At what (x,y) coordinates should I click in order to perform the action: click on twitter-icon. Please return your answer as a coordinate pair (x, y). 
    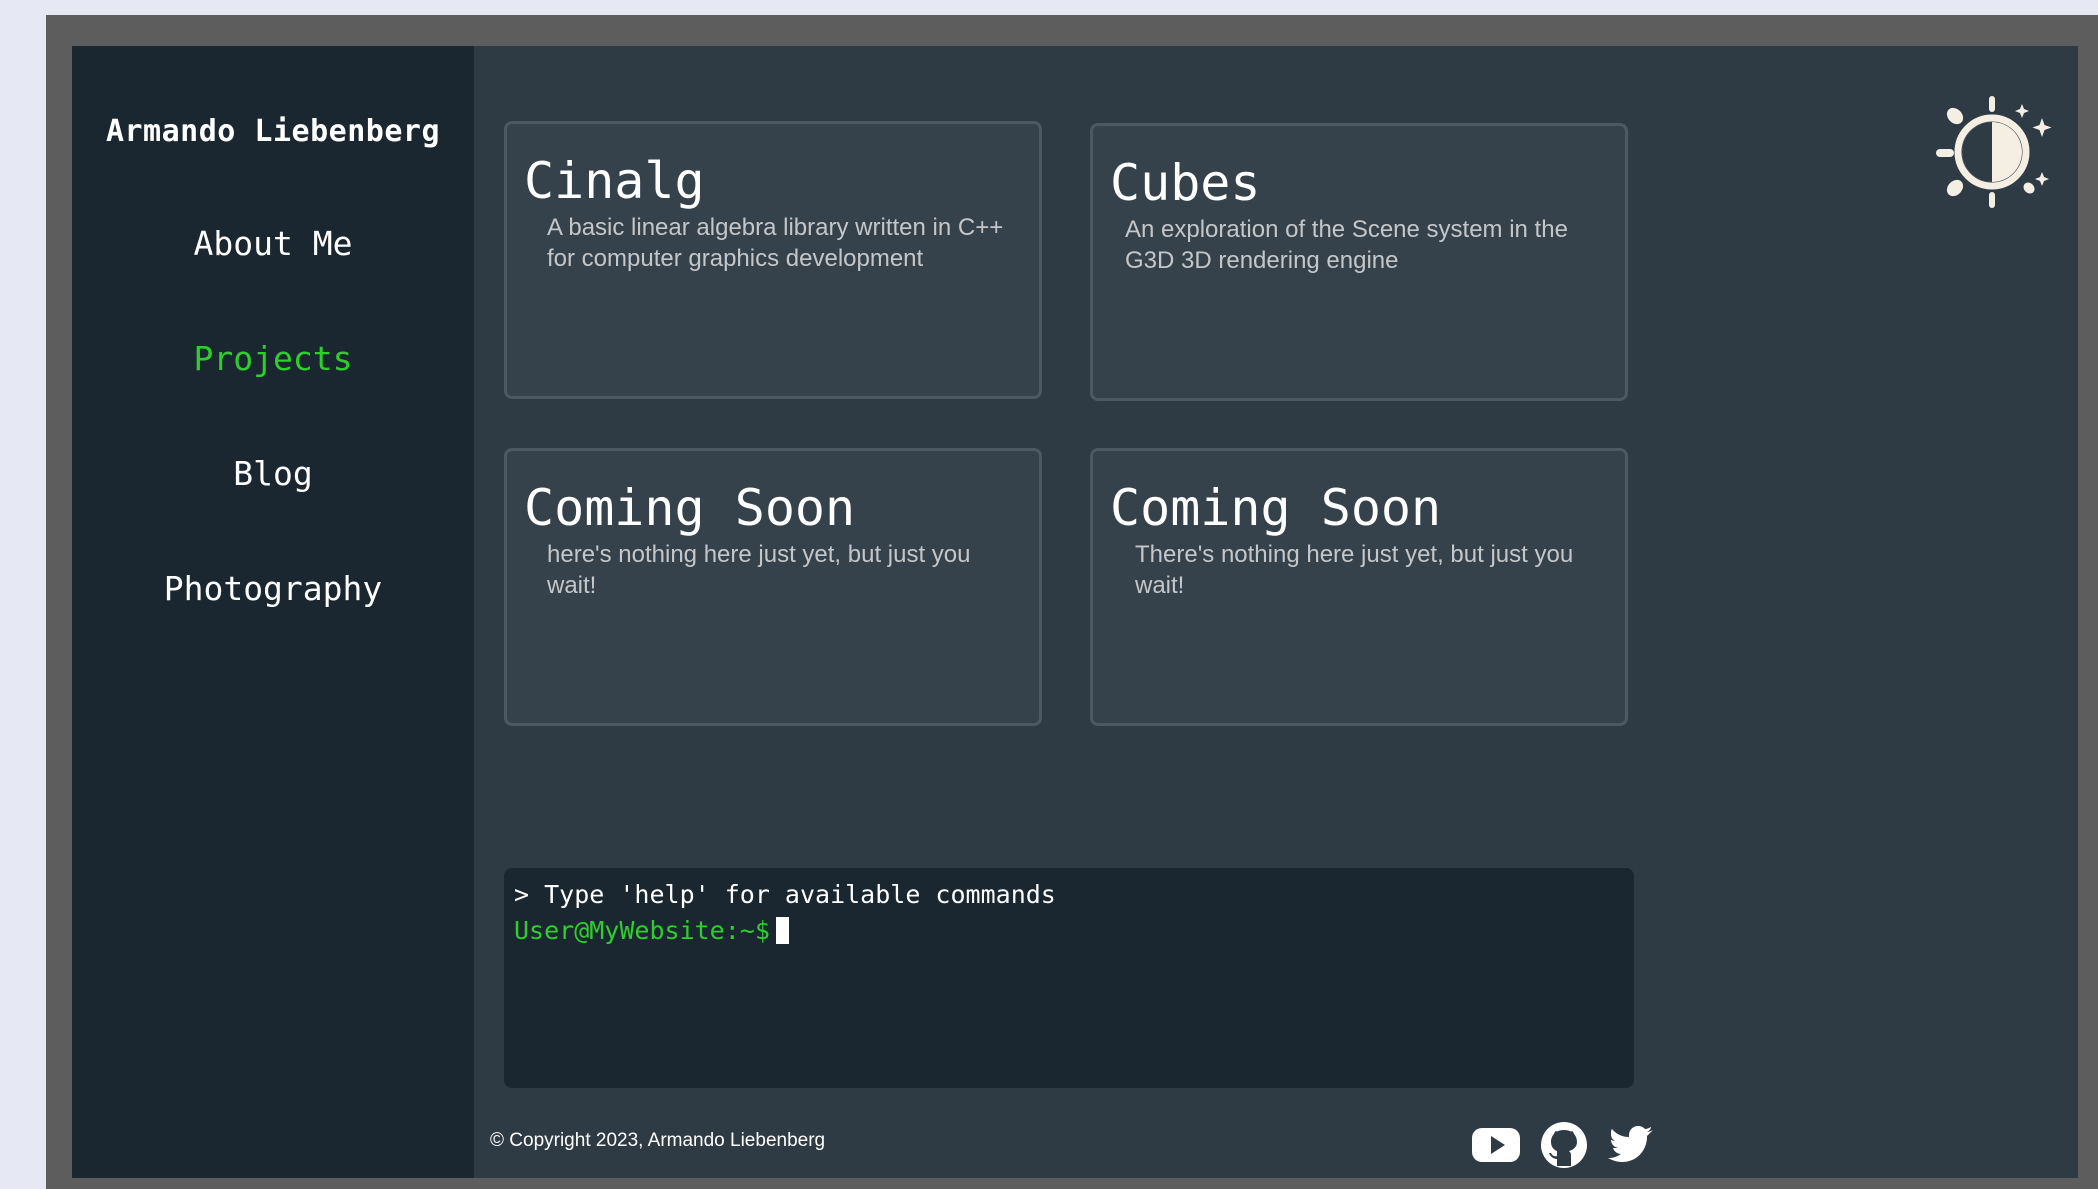
    Looking at the image, I should click on (1630, 1144).